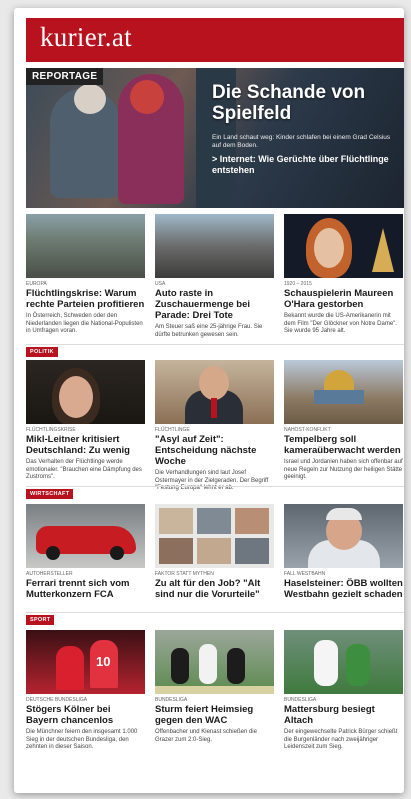 The width and height of the screenshot is (411, 799). I want to click on hero-child-hat, so click(147, 97).